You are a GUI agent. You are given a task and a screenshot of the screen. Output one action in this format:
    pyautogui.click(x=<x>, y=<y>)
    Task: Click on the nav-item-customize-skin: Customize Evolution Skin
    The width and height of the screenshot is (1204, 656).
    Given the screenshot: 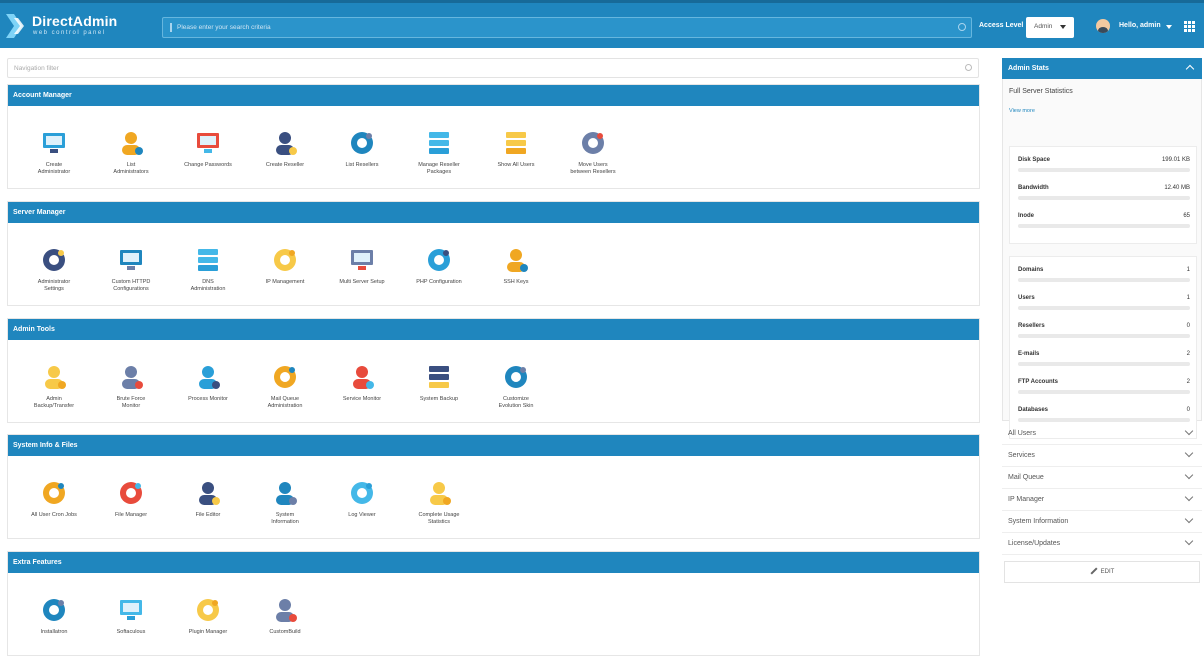 What is the action you would take?
    pyautogui.click(x=516, y=379)
    